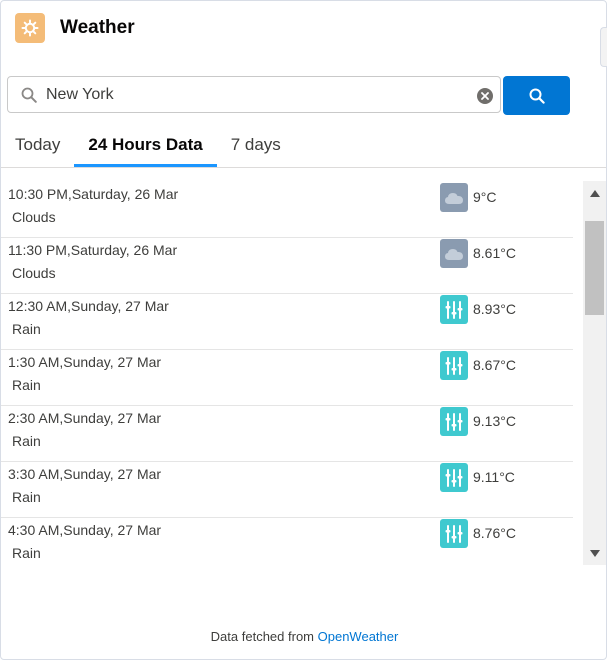 The width and height of the screenshot is (607, 660). I want to click on forecast-temp: 9.13°C, so click(494, 421).